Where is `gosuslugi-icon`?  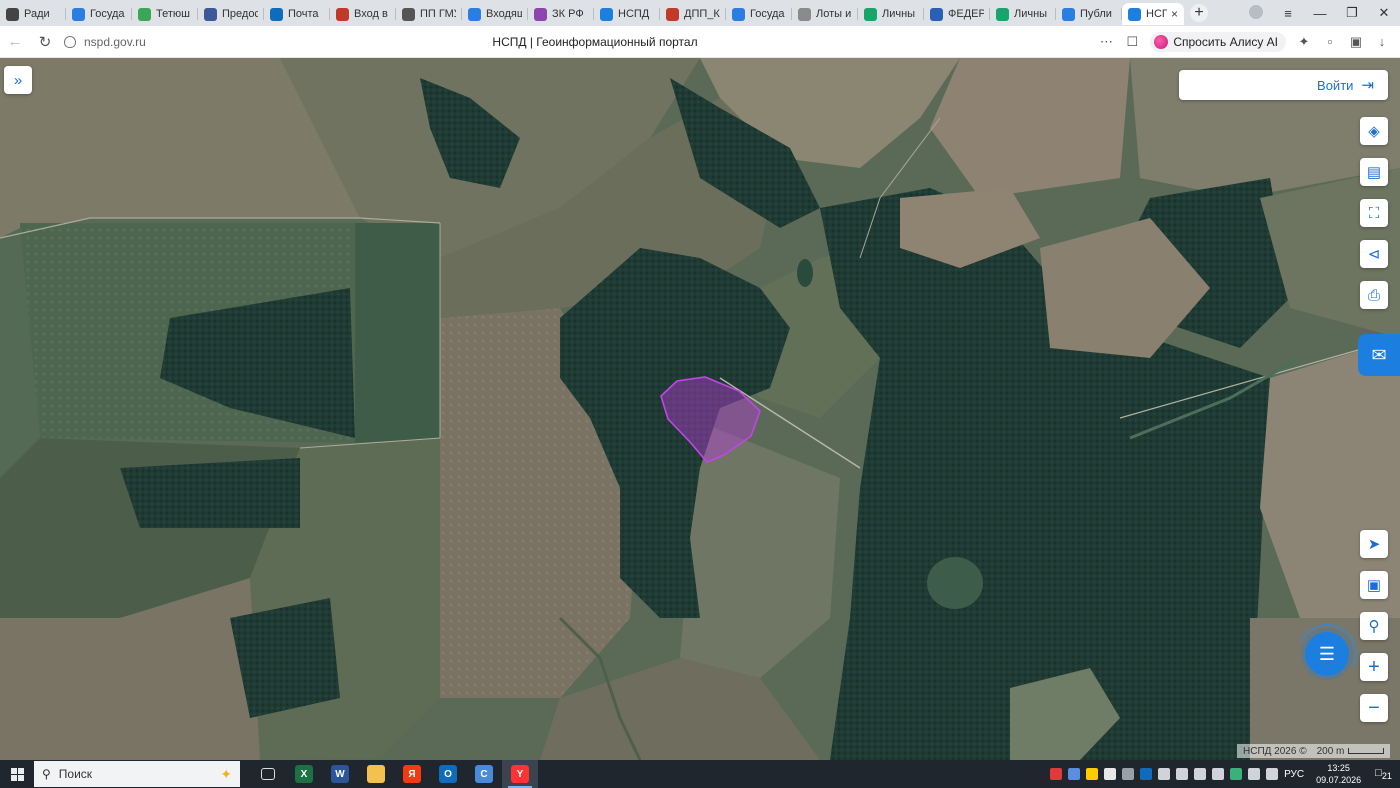 gosuslugi-icon is located at coordinates (210, 14).